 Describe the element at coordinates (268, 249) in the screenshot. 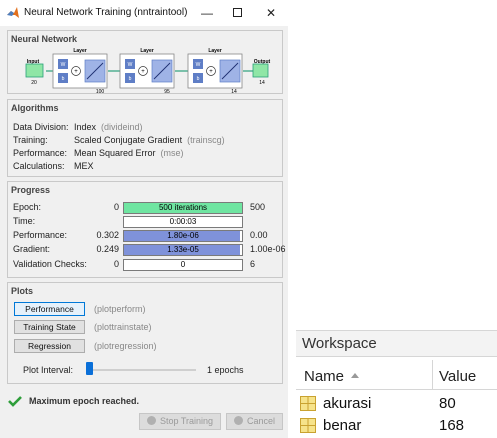

I see `progress-end-value: 1.00e-06` at that location.